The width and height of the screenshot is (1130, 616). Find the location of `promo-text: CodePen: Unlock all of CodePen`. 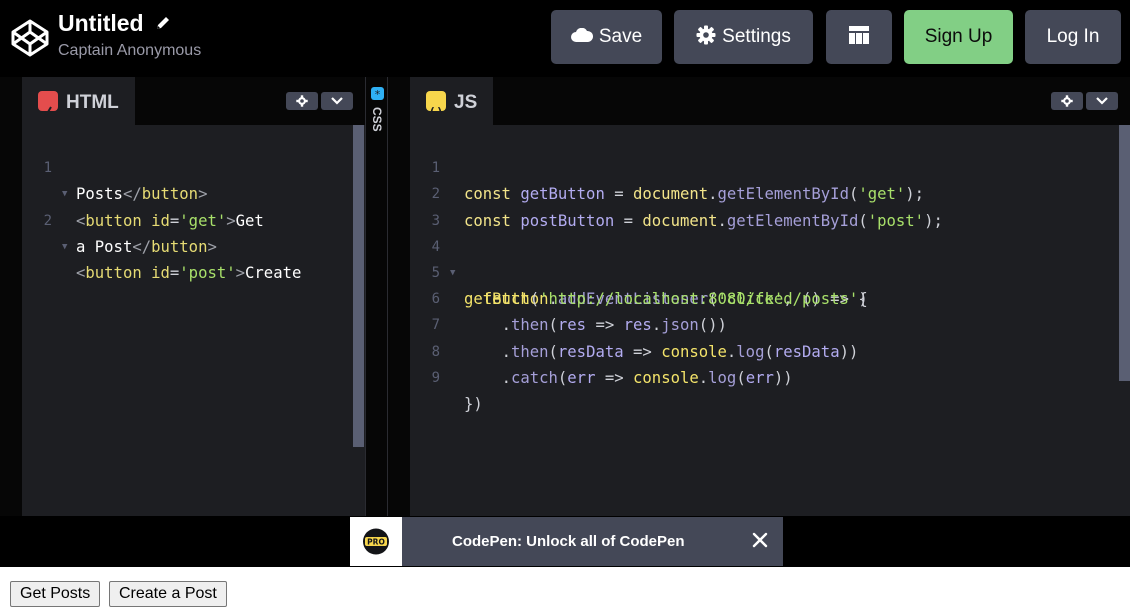

promo-text: CodePen: Unlock all of CodePen is located at coordinates (568, 541).